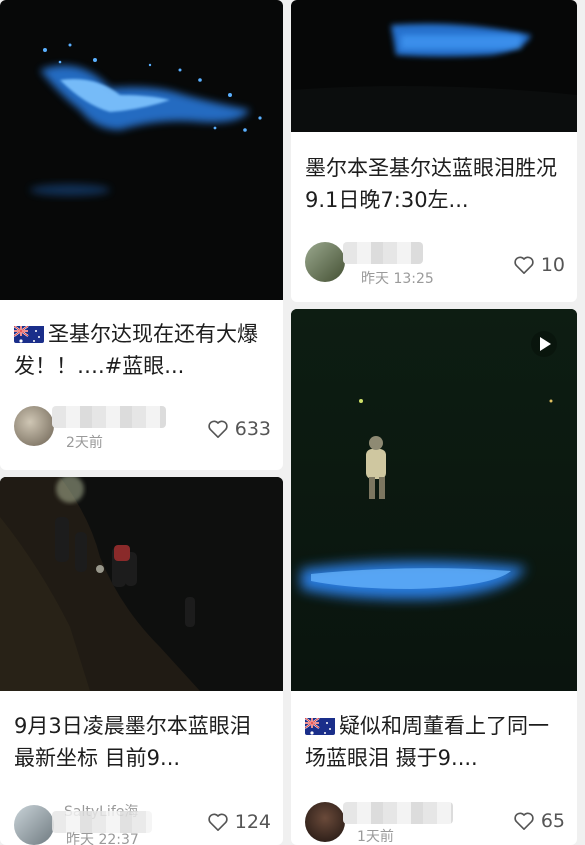 The width and height of the screenshot is (585, 845). Describe the element at coordinates (146, 119) in the screenshot. I see `glowing-wave-image` at that location.